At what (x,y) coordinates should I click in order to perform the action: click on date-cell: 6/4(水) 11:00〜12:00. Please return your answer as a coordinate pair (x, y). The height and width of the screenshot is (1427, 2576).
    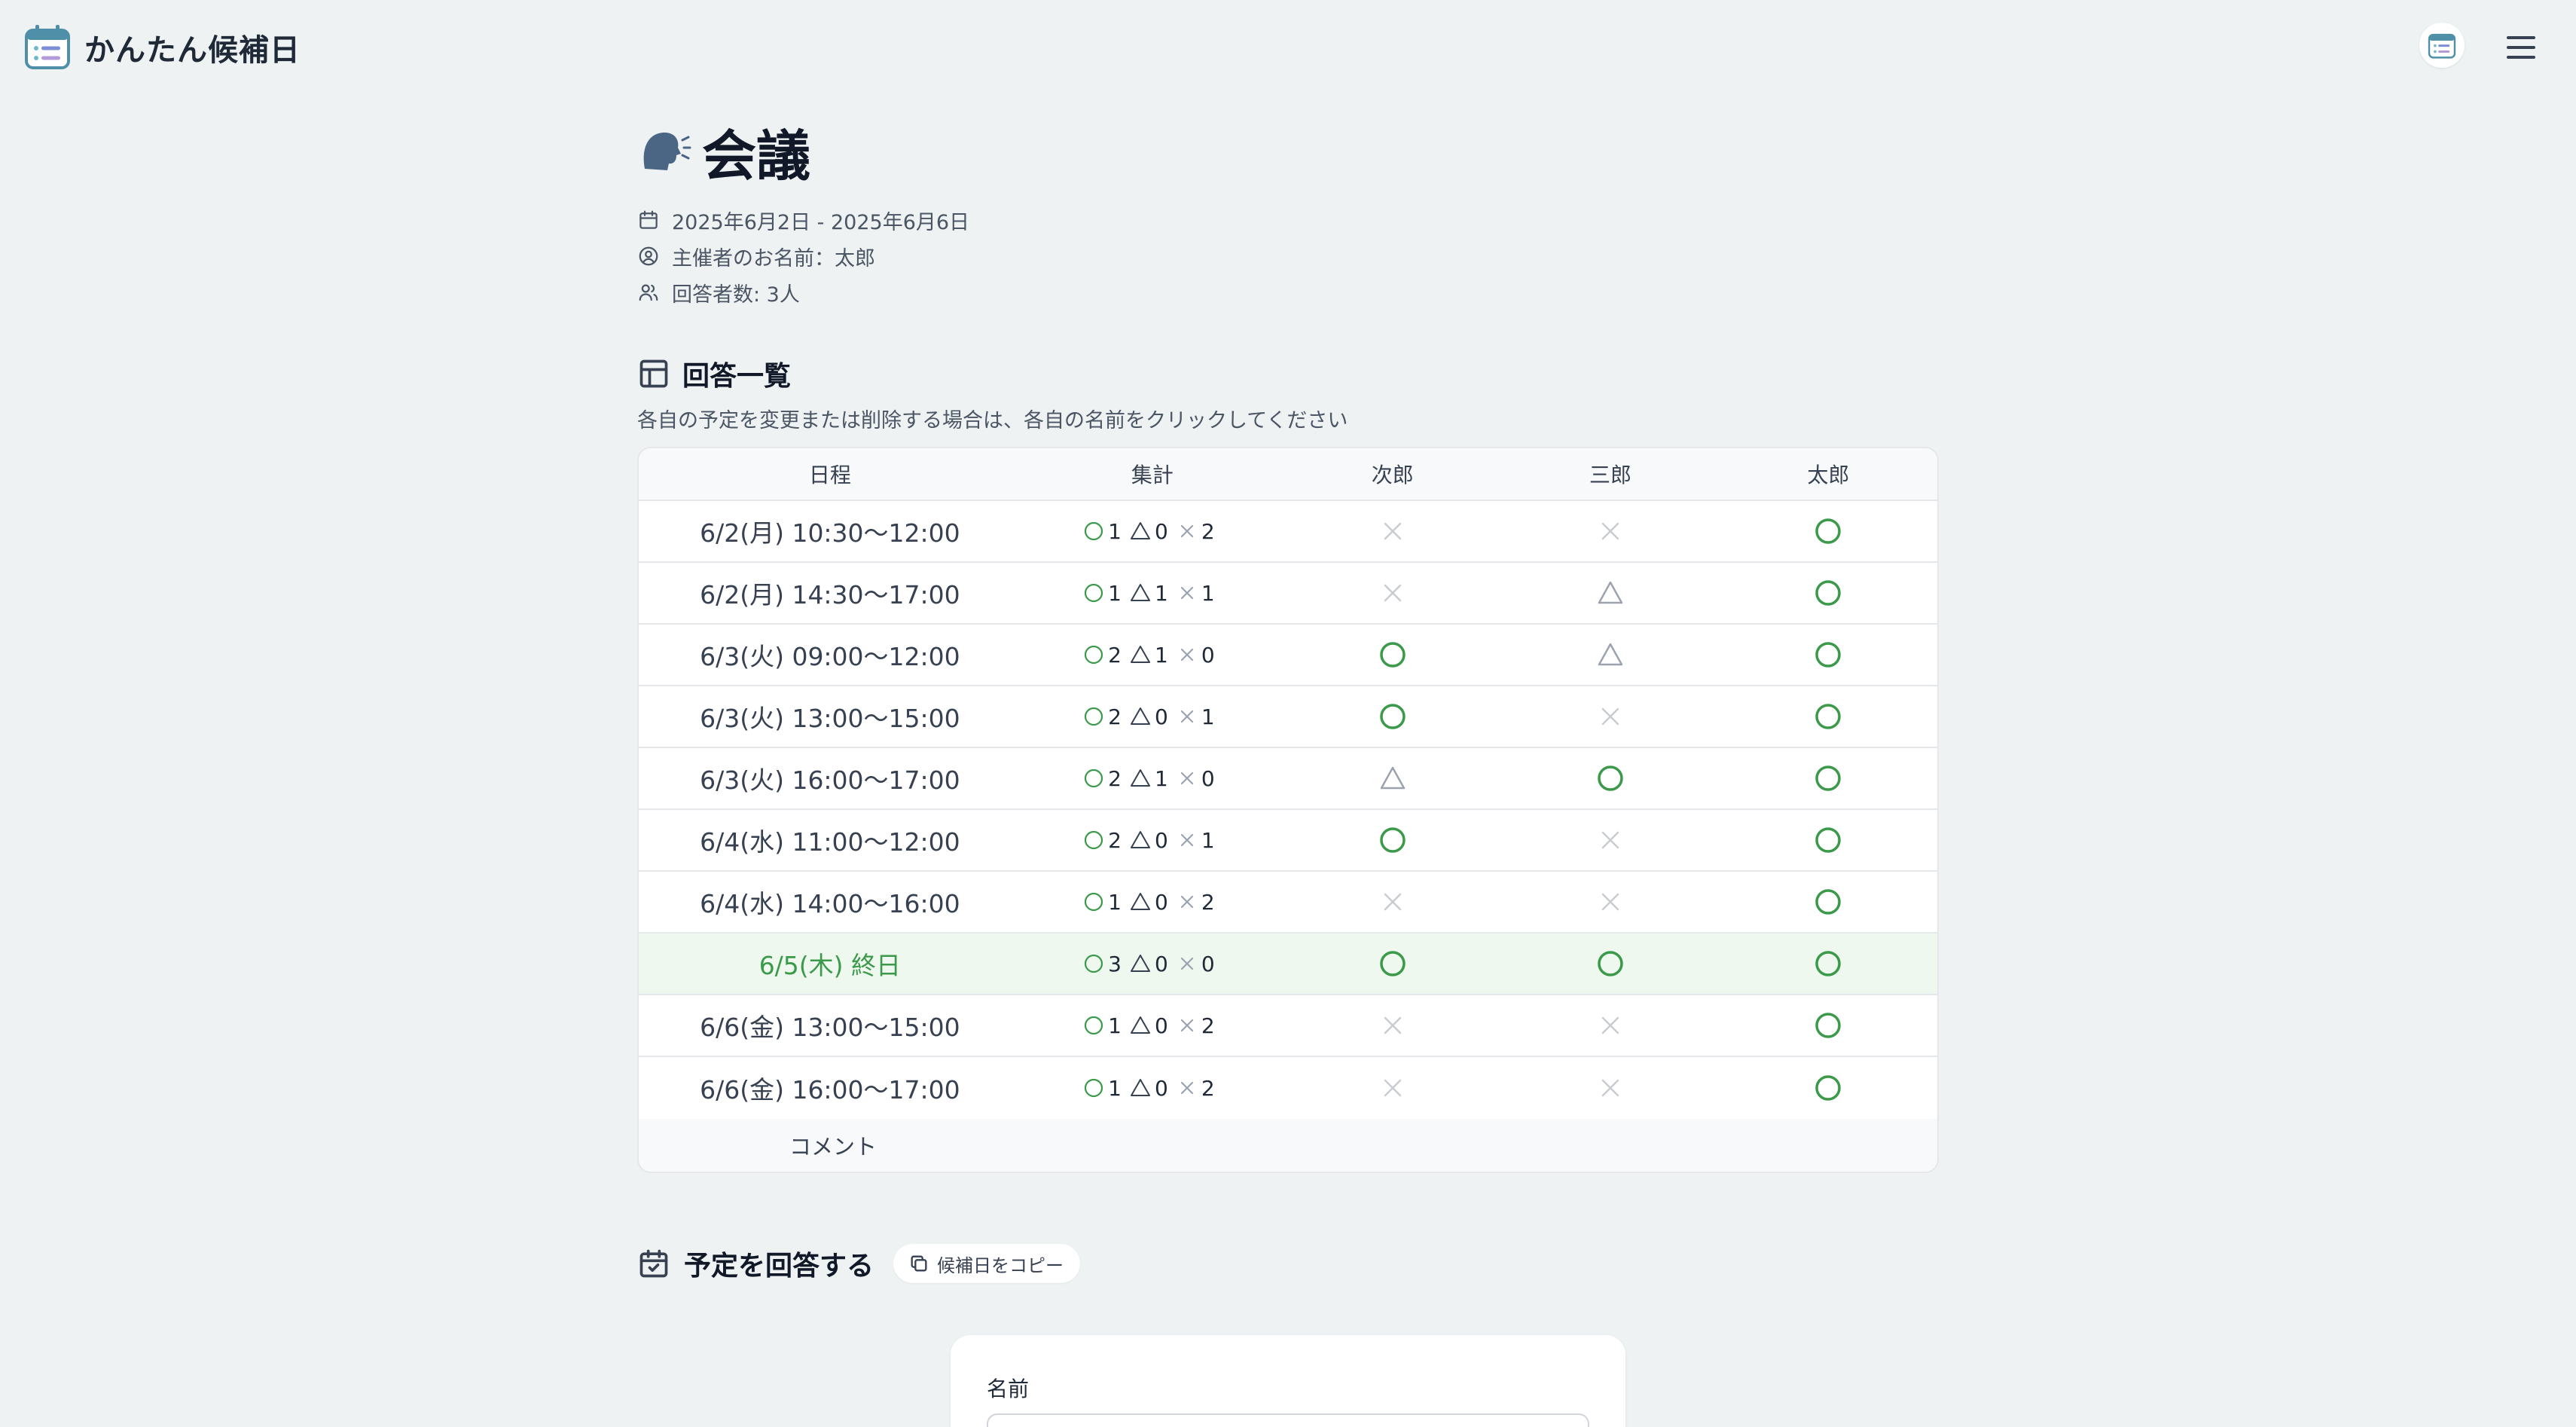
    Looking at the image, I should click on (830, 840).